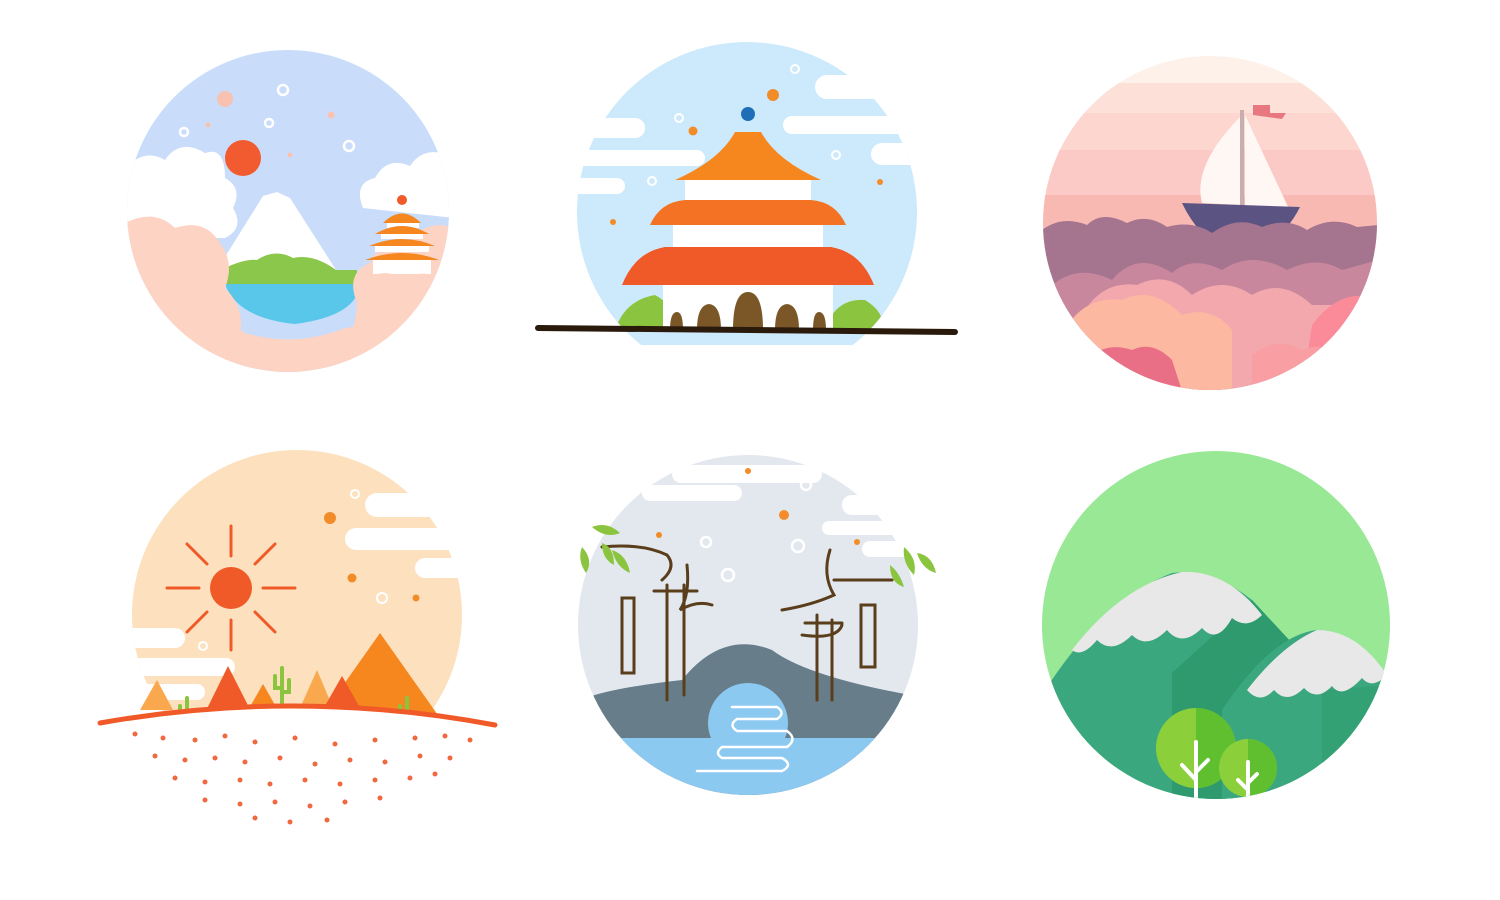  I want to click on illustration-mountains, so click(1217, 625).